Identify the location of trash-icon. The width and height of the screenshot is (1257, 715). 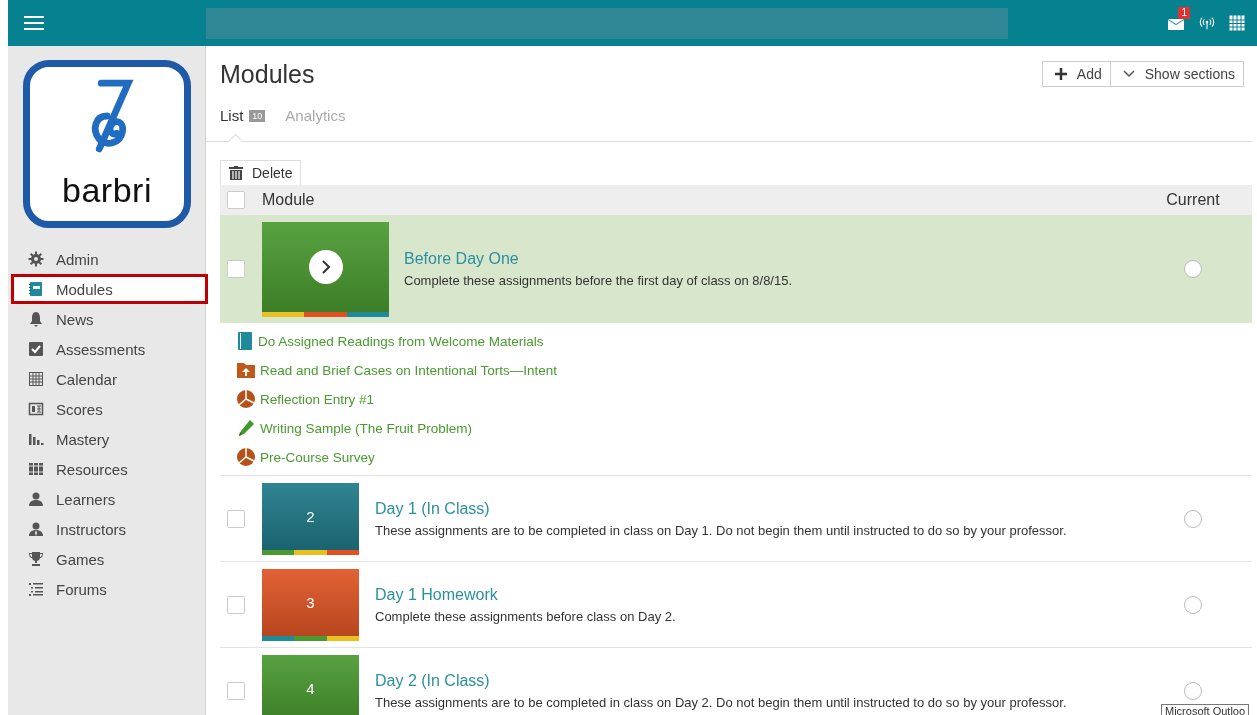
(236, 173).